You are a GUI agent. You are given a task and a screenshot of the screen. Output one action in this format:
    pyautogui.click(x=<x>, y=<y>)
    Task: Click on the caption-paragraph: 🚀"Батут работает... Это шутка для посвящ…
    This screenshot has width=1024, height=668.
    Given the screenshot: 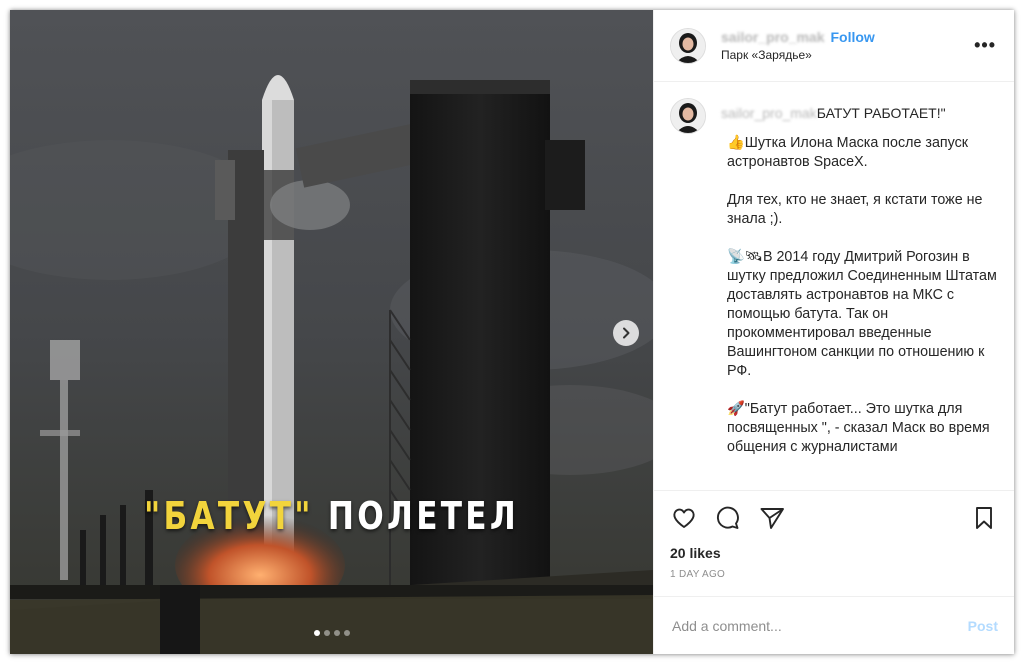 What is the action you would take?
    pyautogui.click(x=858, y=428)
    